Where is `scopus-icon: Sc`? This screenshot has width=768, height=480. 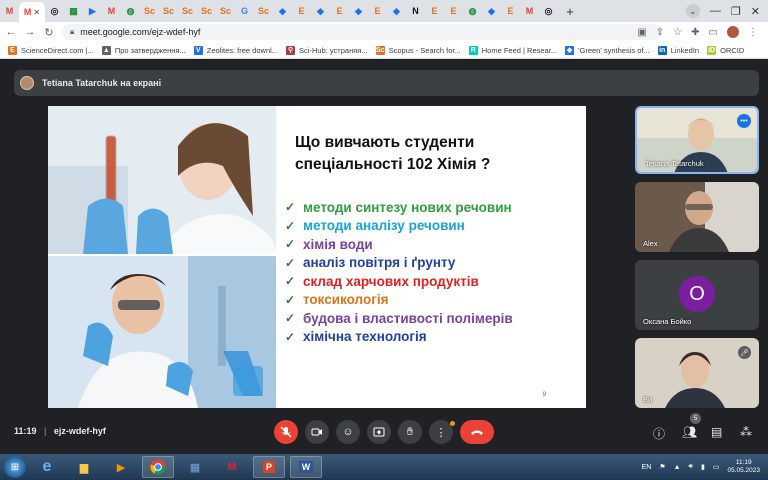
scopus-icon: Sc is located at coordinates (149, 11).